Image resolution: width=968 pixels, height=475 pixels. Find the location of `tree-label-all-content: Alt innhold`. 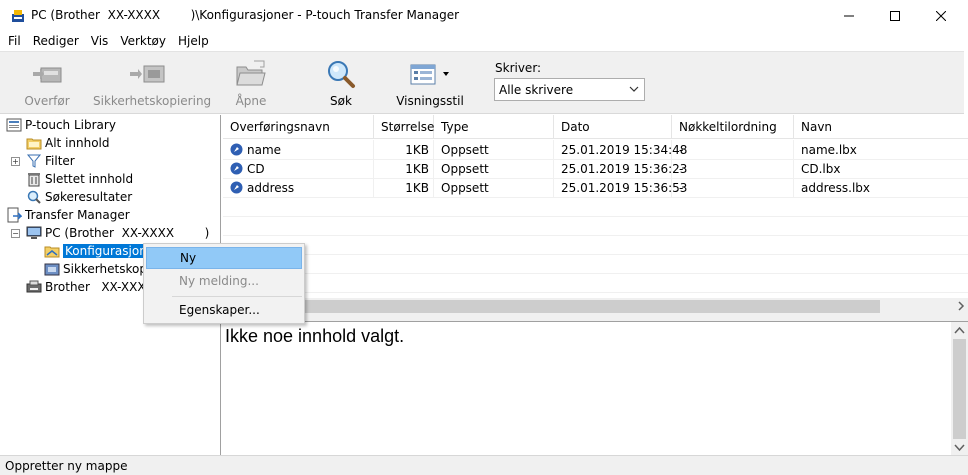

tree-label-all-content: Alt innhold is located at coordinates (77, 143).